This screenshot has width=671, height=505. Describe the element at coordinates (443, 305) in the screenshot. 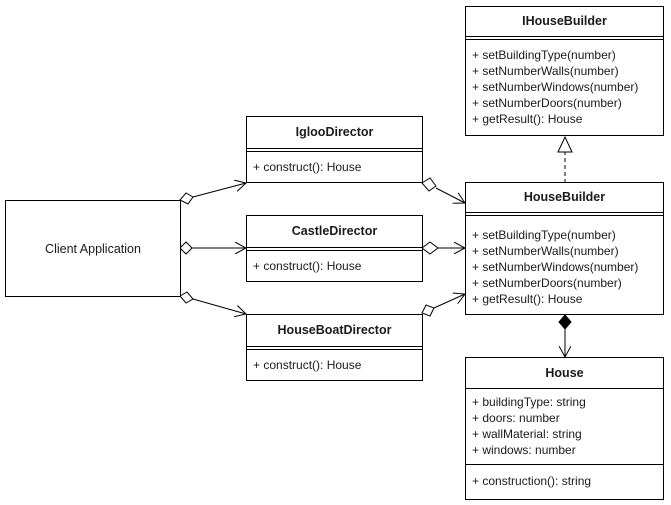

I see `aggregation-houseboat-builder` at that location.